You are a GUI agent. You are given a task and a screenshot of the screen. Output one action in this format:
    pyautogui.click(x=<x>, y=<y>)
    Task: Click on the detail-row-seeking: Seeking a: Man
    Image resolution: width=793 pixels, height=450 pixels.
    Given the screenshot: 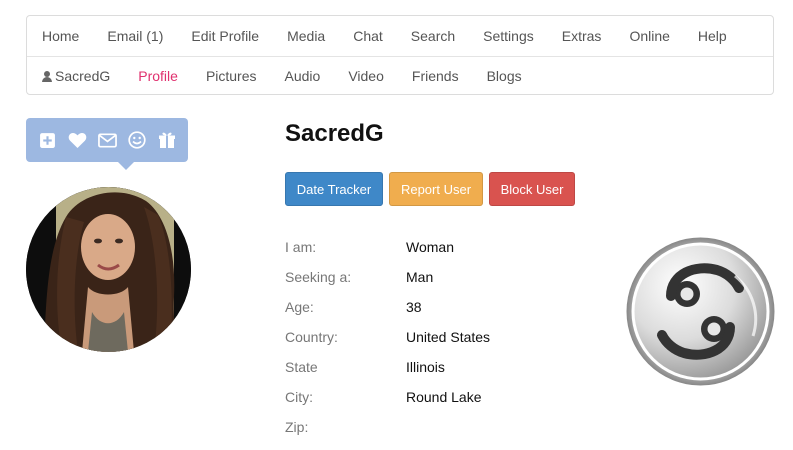 What is the action you would take?
    pyautogui.click(x=387, y=277)
    